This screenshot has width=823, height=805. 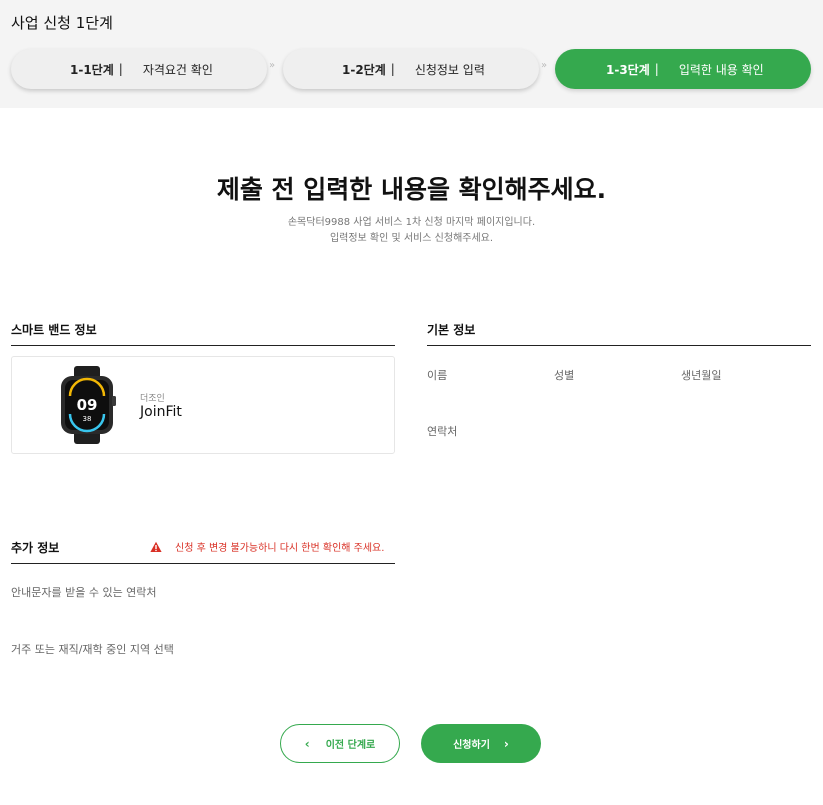 I want to click on notify-contact-label: 안내문자를 받을 수 있는 연락처, so click(x=84, y=592).